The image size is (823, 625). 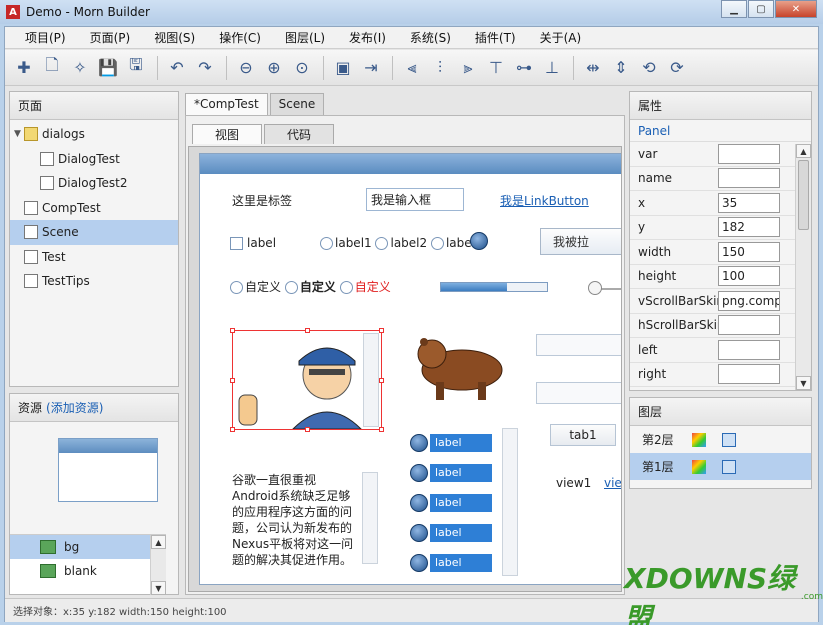 I want to click on maximize-button: ▢, so click(x=761, y=9).